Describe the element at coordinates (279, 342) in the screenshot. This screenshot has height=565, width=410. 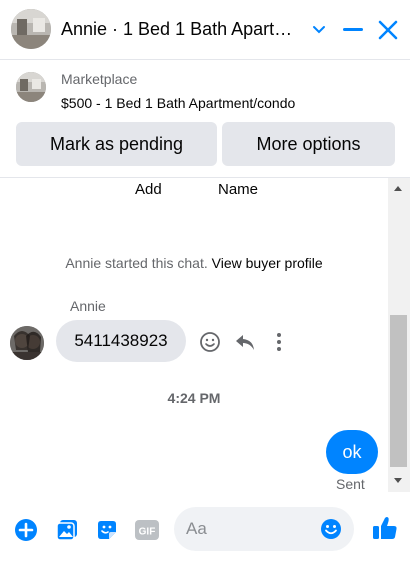
I see `more-vertical-icon` at that location.